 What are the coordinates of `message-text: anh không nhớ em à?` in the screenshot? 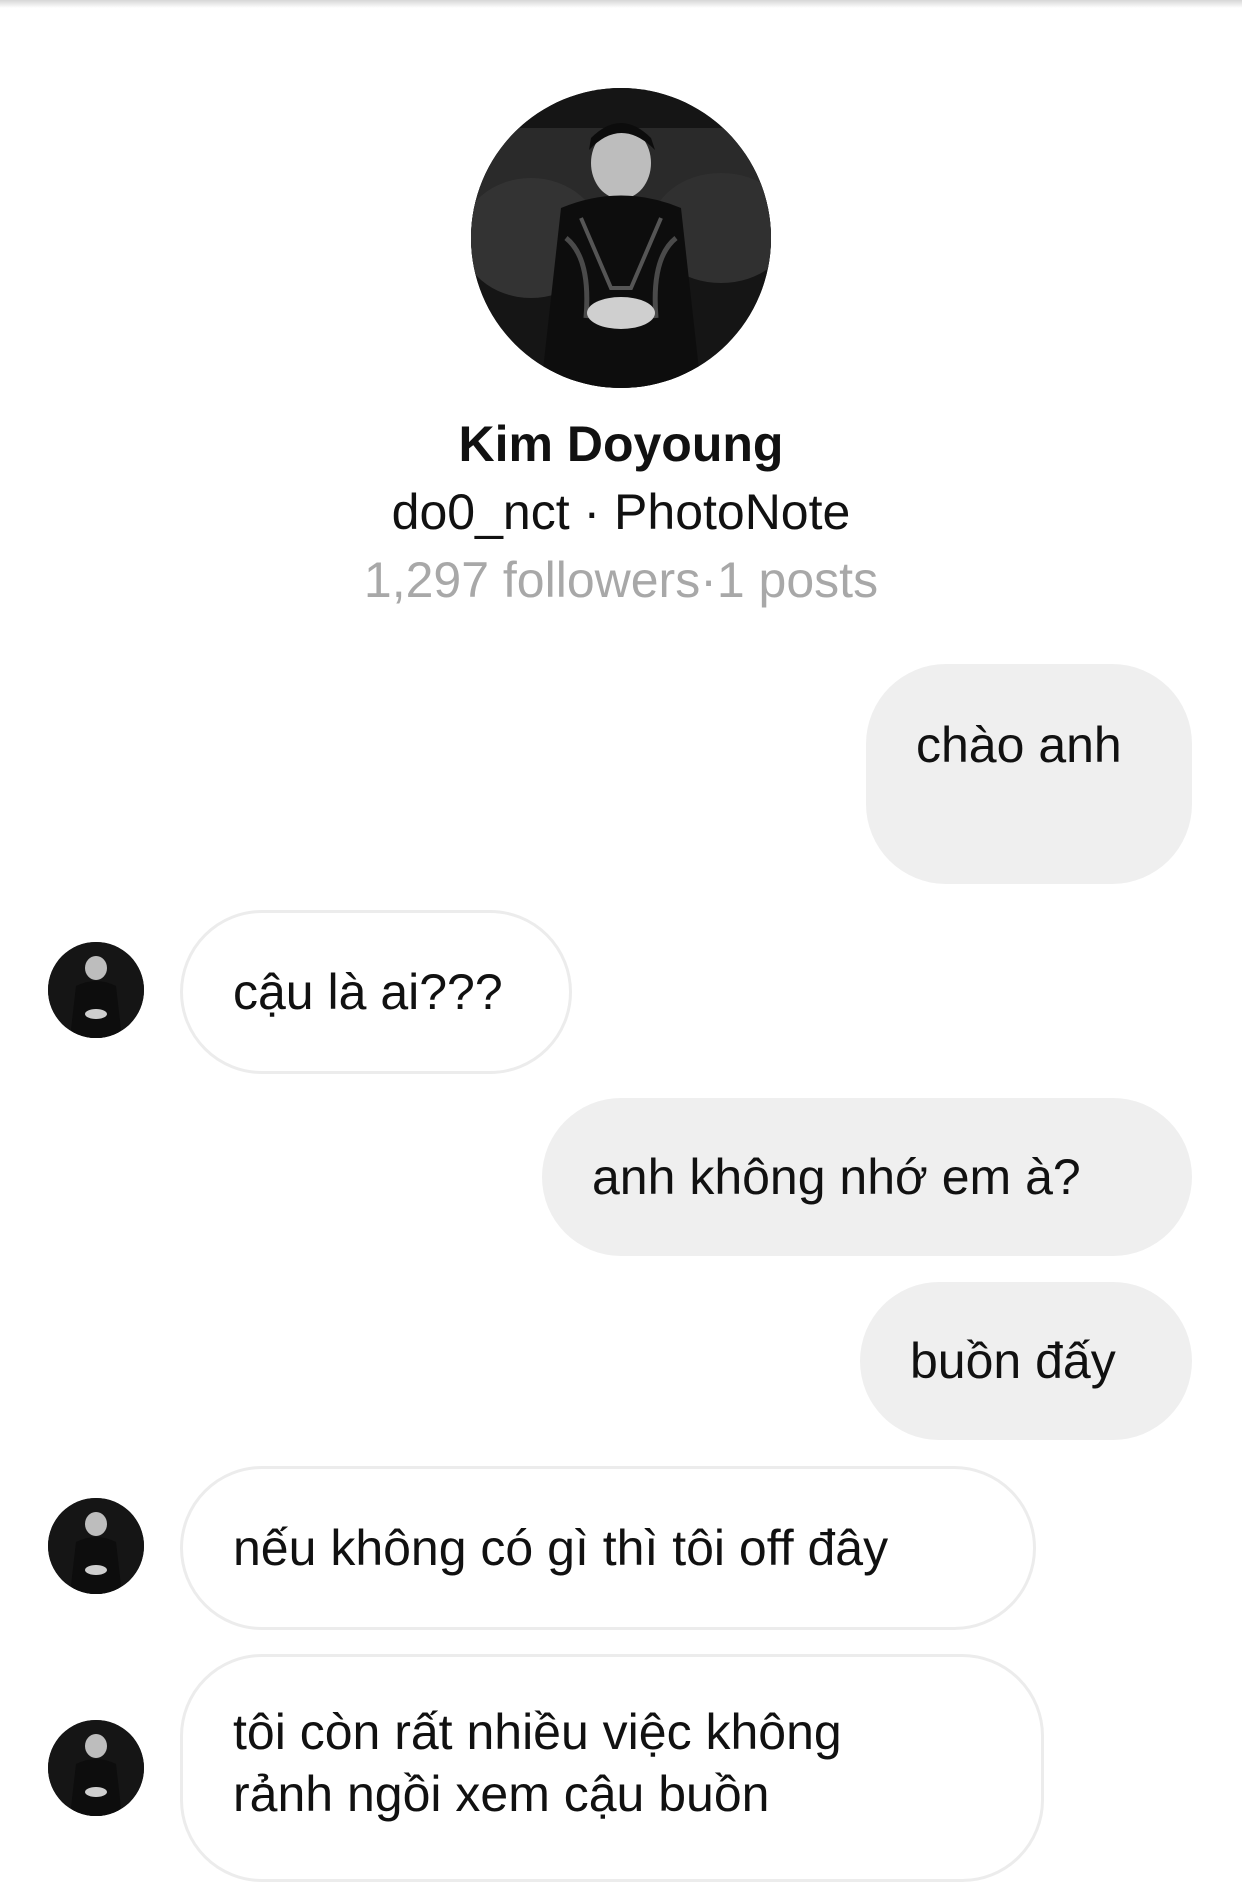 It's located at (836, 1177).